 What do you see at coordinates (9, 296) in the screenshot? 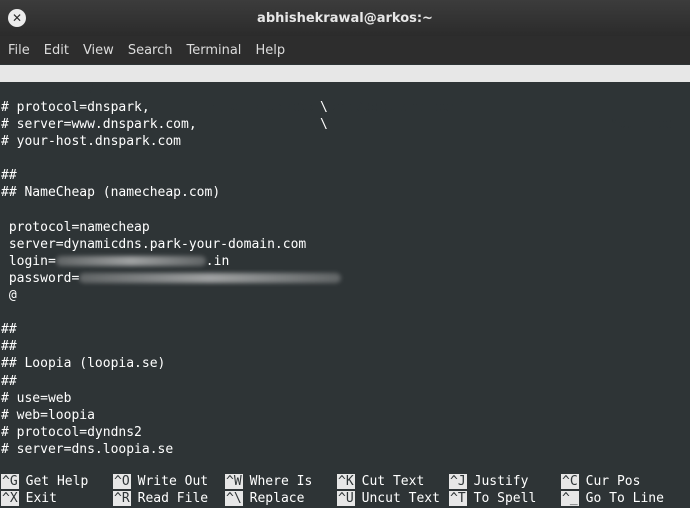
I see `editor-line: @` at bounding box center [9, 296].